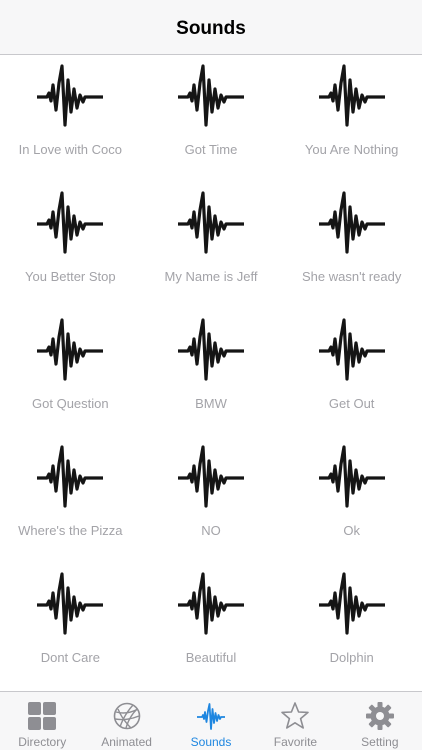  What do you see at coordinates (379, 716) in the screenshot?
I see `gear-icon` at bounding box center [379, 716].